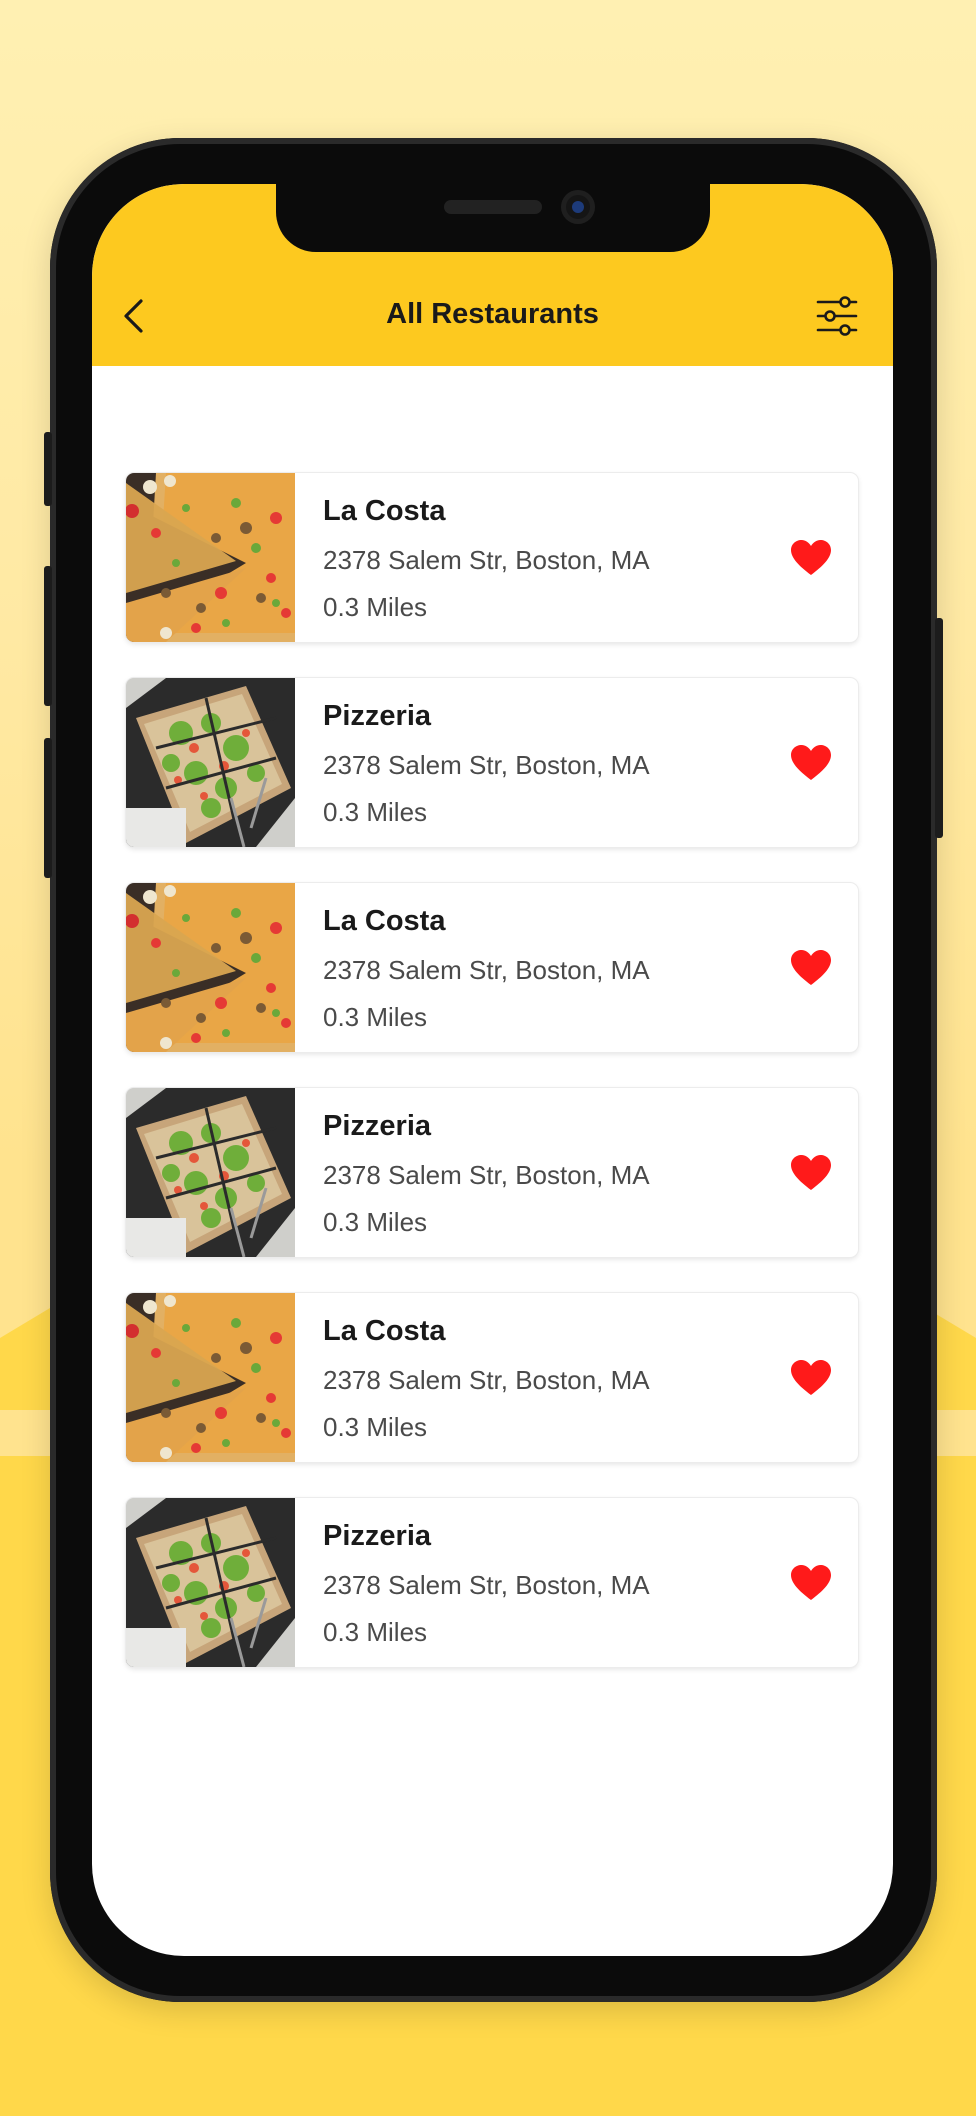 The image size is (976, 2116). I want to click on mute-switch, so click(48, 469).